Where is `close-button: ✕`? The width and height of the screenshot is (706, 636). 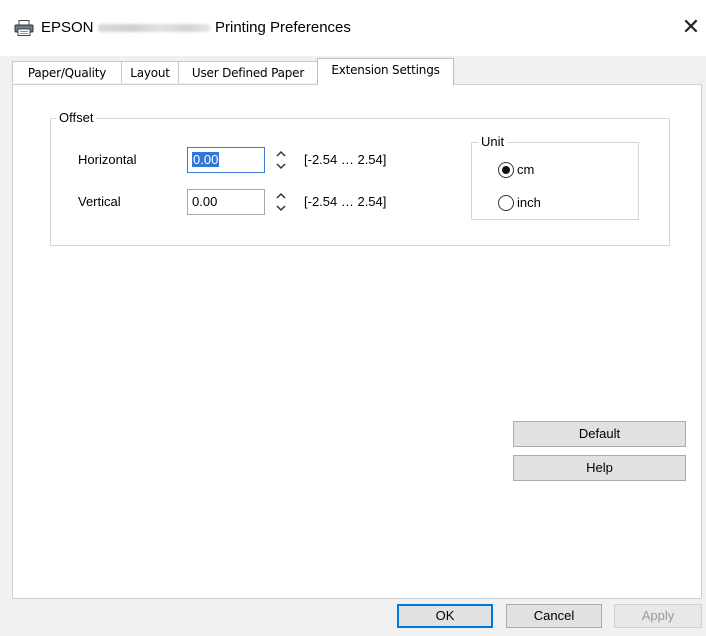 close-button: ✕ is located at coordinates (691, 27).